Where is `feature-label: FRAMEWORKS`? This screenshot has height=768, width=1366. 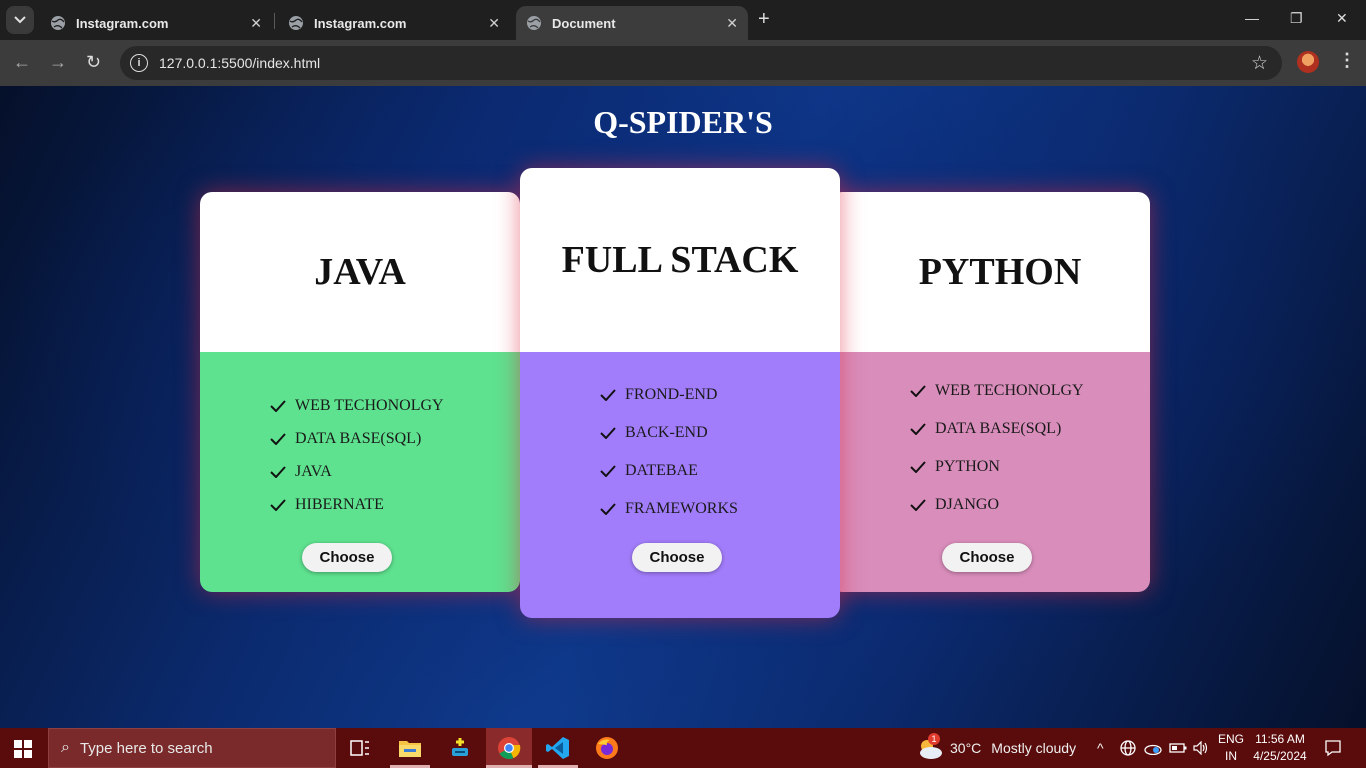 feature-label: FRAMEWORKS is located at coordinates (681, 508).